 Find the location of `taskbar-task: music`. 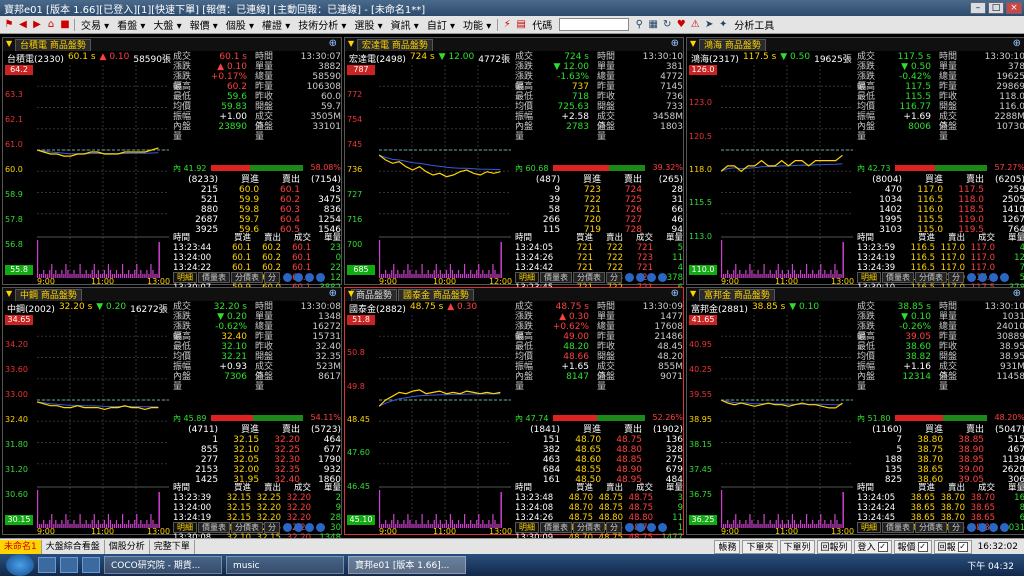

taskbar-task: music is located at coordinates (285, 565).